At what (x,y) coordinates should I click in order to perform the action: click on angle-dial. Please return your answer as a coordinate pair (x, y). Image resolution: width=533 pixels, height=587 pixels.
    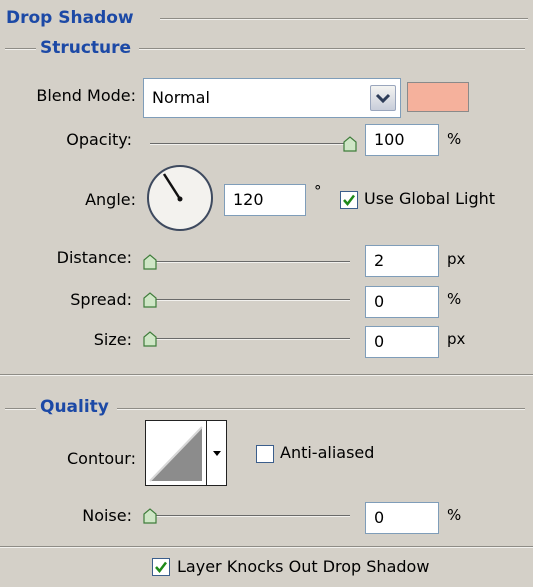
    Looking at the image, I should click on (180, 198).